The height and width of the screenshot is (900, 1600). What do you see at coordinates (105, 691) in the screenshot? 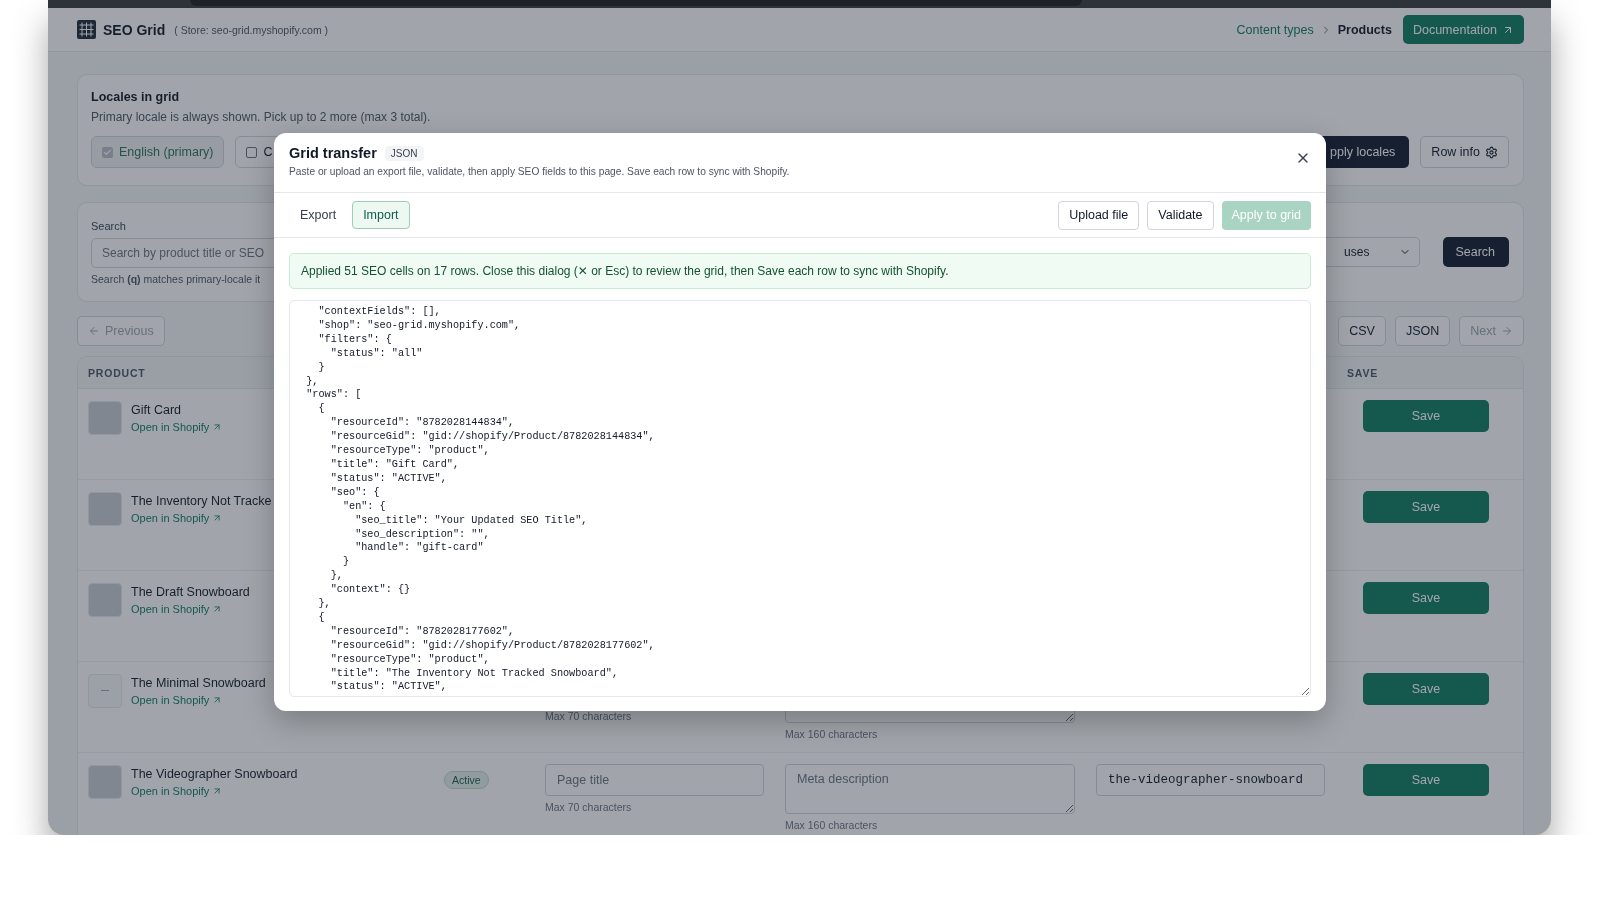
I see `dash-icon` at bounding box center [105, 691].